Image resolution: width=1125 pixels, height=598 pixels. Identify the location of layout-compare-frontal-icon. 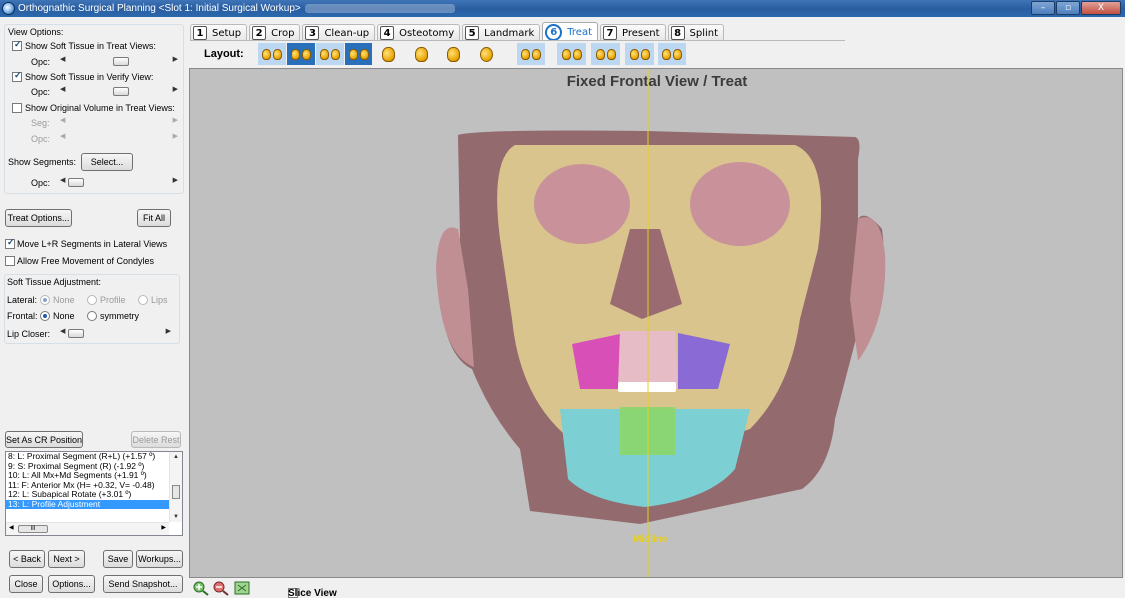
(605, 54).